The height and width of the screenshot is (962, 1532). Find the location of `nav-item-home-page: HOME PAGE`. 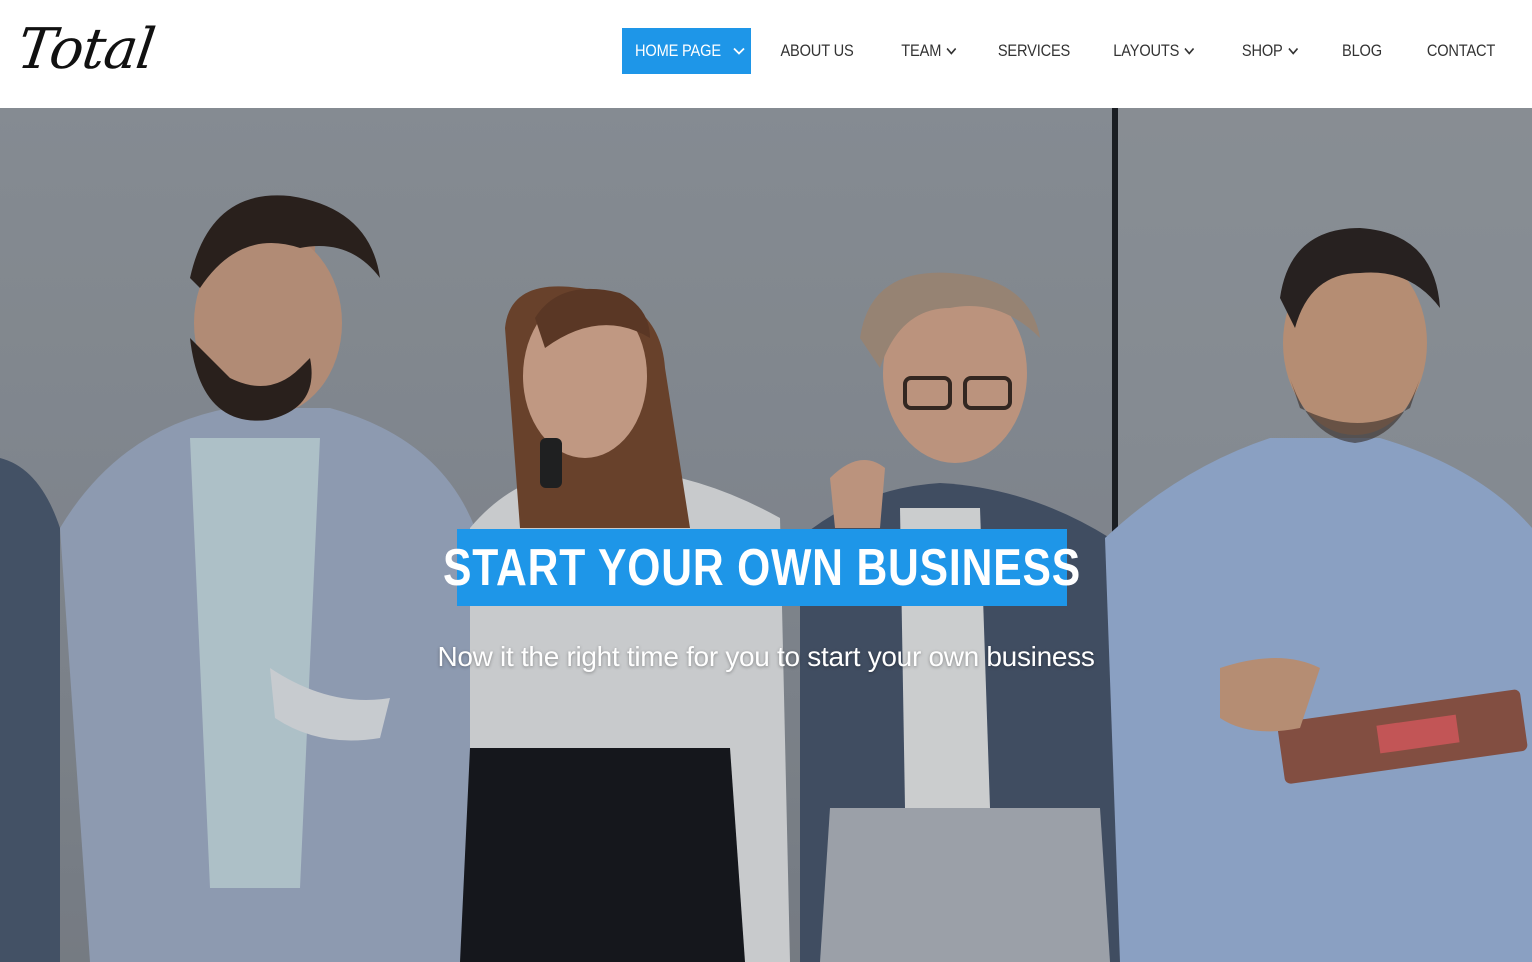

nav-item-home-page: HOME PAGE is located at coordinates (686, 51).